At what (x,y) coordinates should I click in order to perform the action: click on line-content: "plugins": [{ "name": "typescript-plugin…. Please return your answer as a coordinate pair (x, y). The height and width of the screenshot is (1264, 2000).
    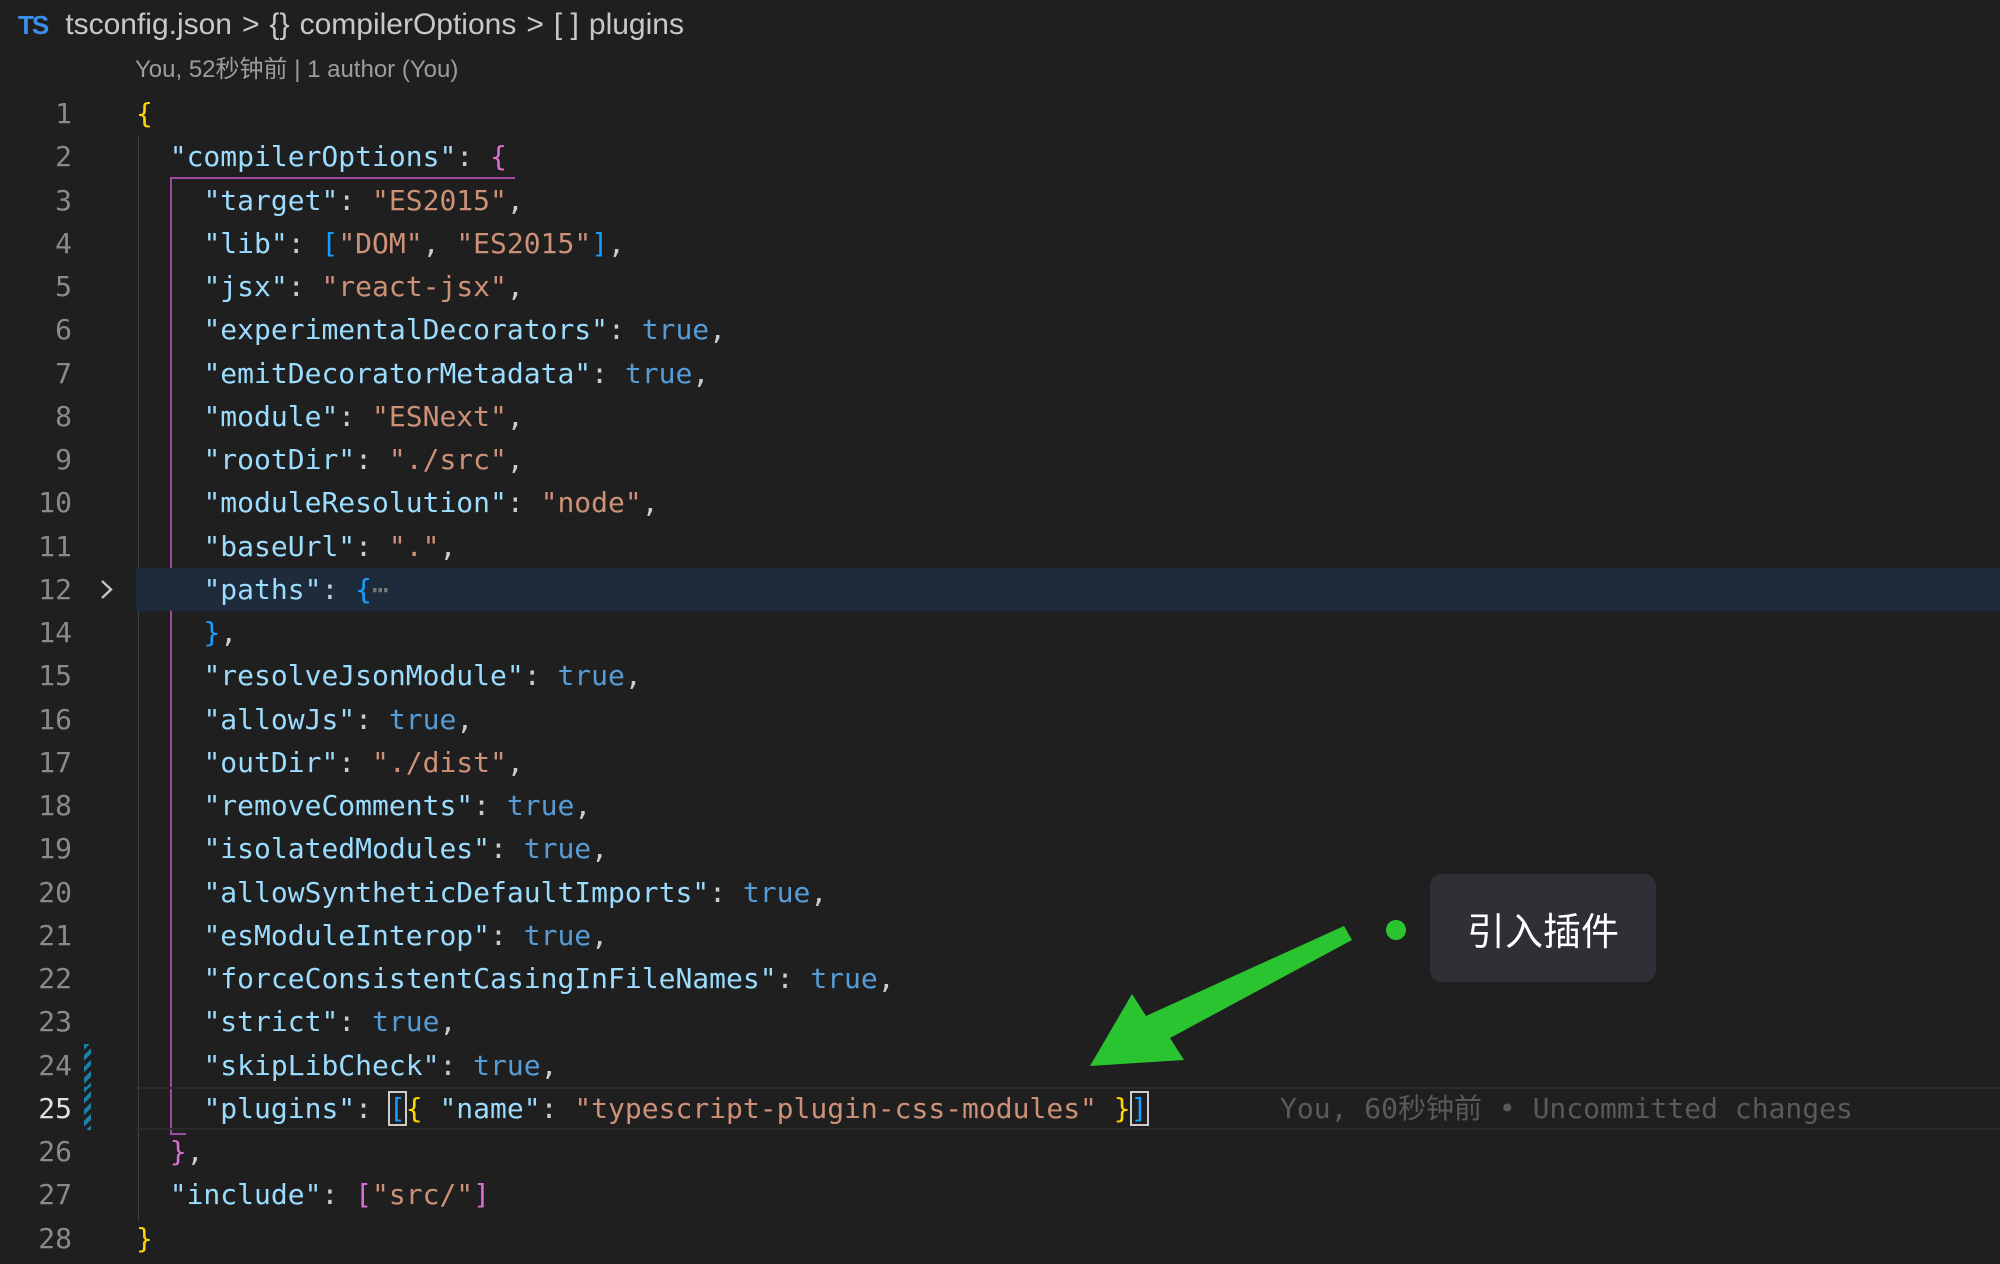
    Looking at the image, I should click on (676, 1108).